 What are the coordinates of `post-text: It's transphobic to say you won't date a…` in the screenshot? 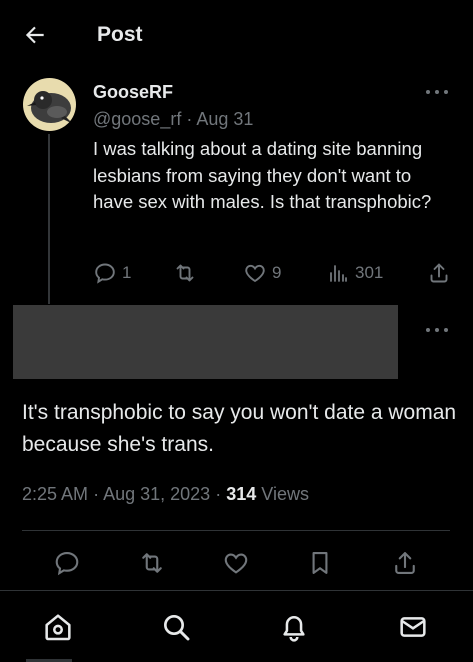 It's located at (239, 428).